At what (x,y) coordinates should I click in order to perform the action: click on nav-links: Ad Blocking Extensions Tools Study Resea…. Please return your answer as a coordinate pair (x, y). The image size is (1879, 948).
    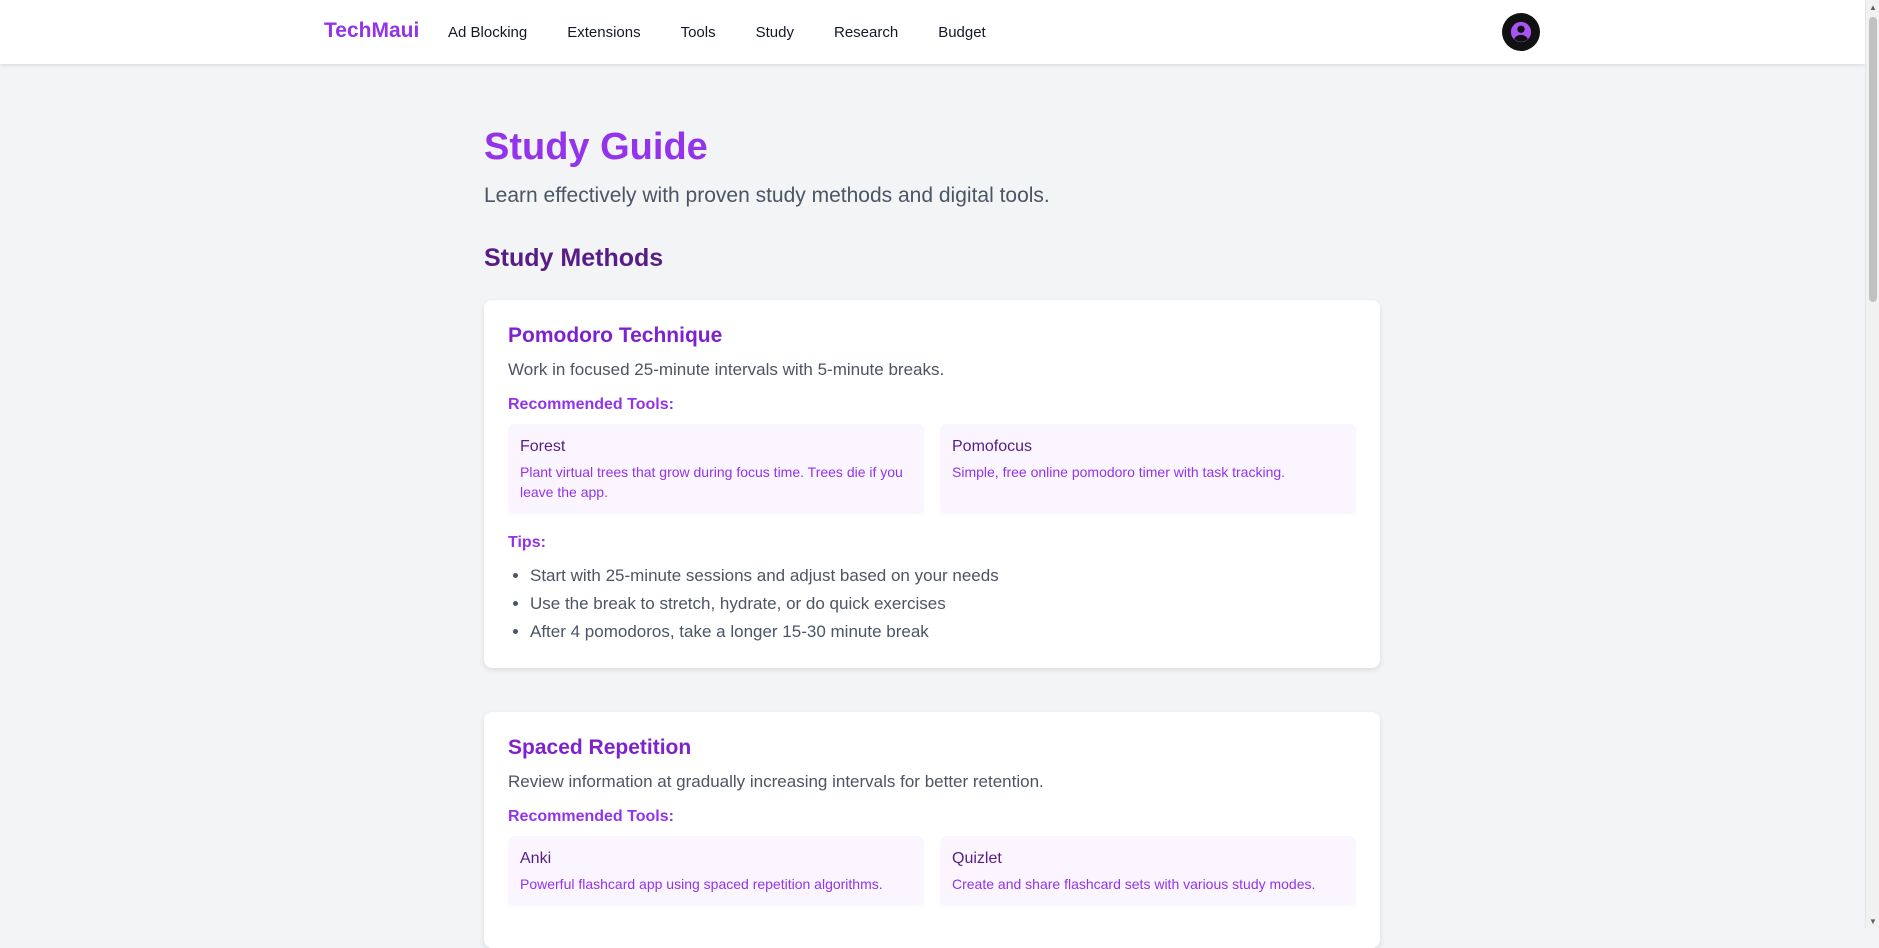
    Looking at the image, I should click on (737, 32).